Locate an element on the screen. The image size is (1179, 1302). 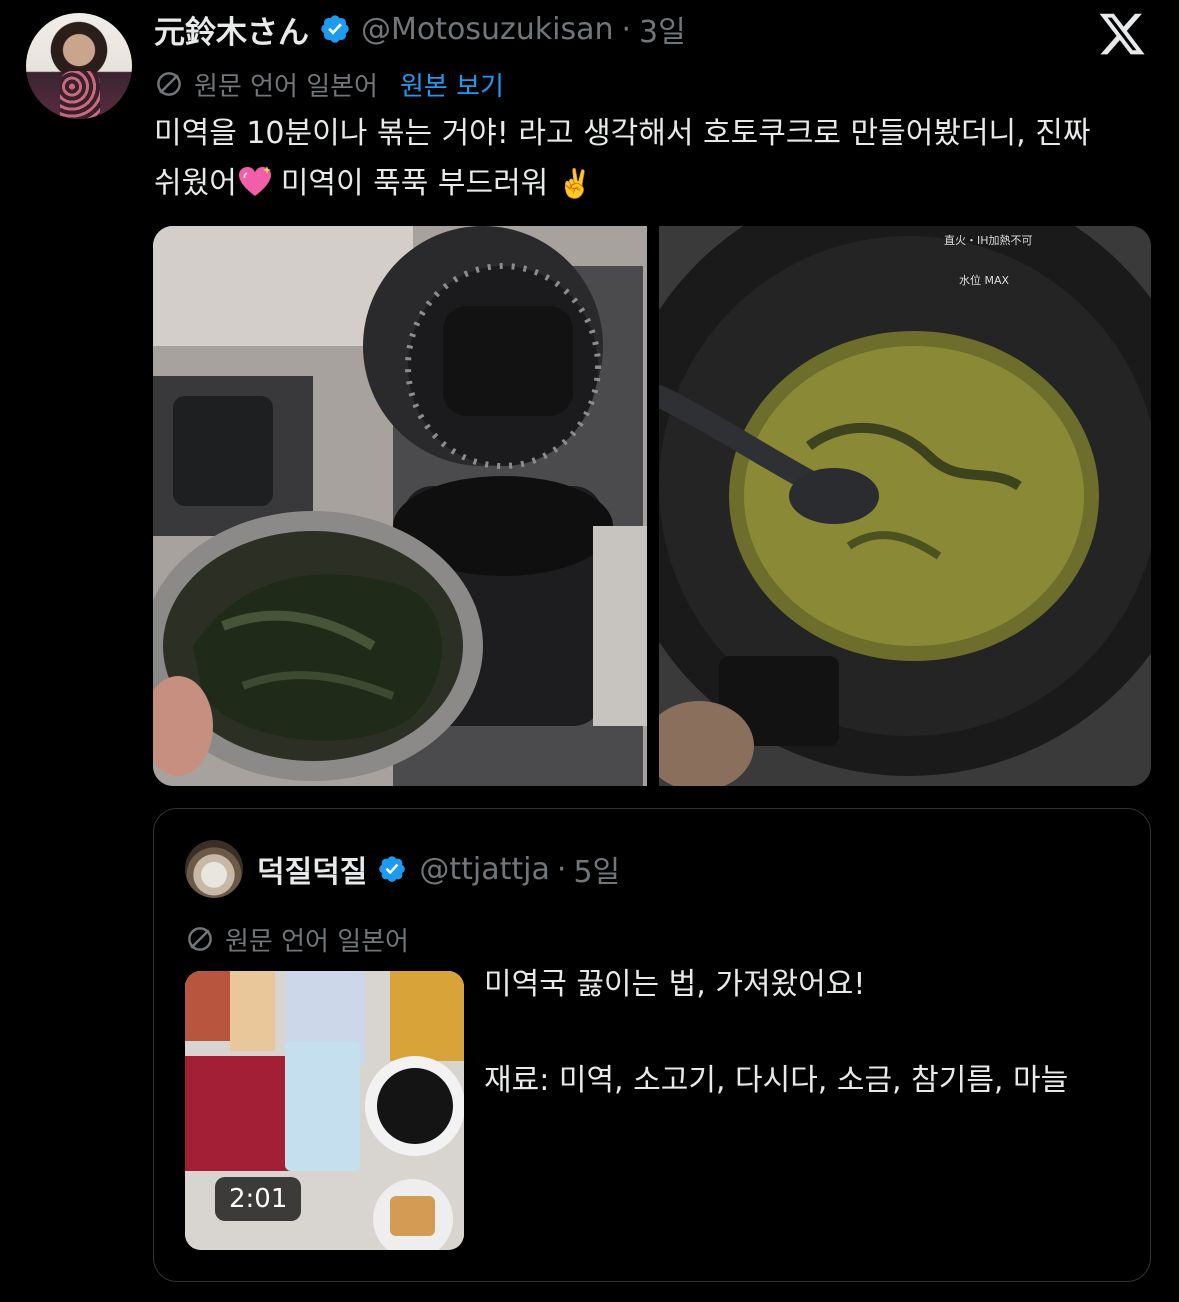
author-handle: @Motosuzukisan is located at coordinates (487, 29).